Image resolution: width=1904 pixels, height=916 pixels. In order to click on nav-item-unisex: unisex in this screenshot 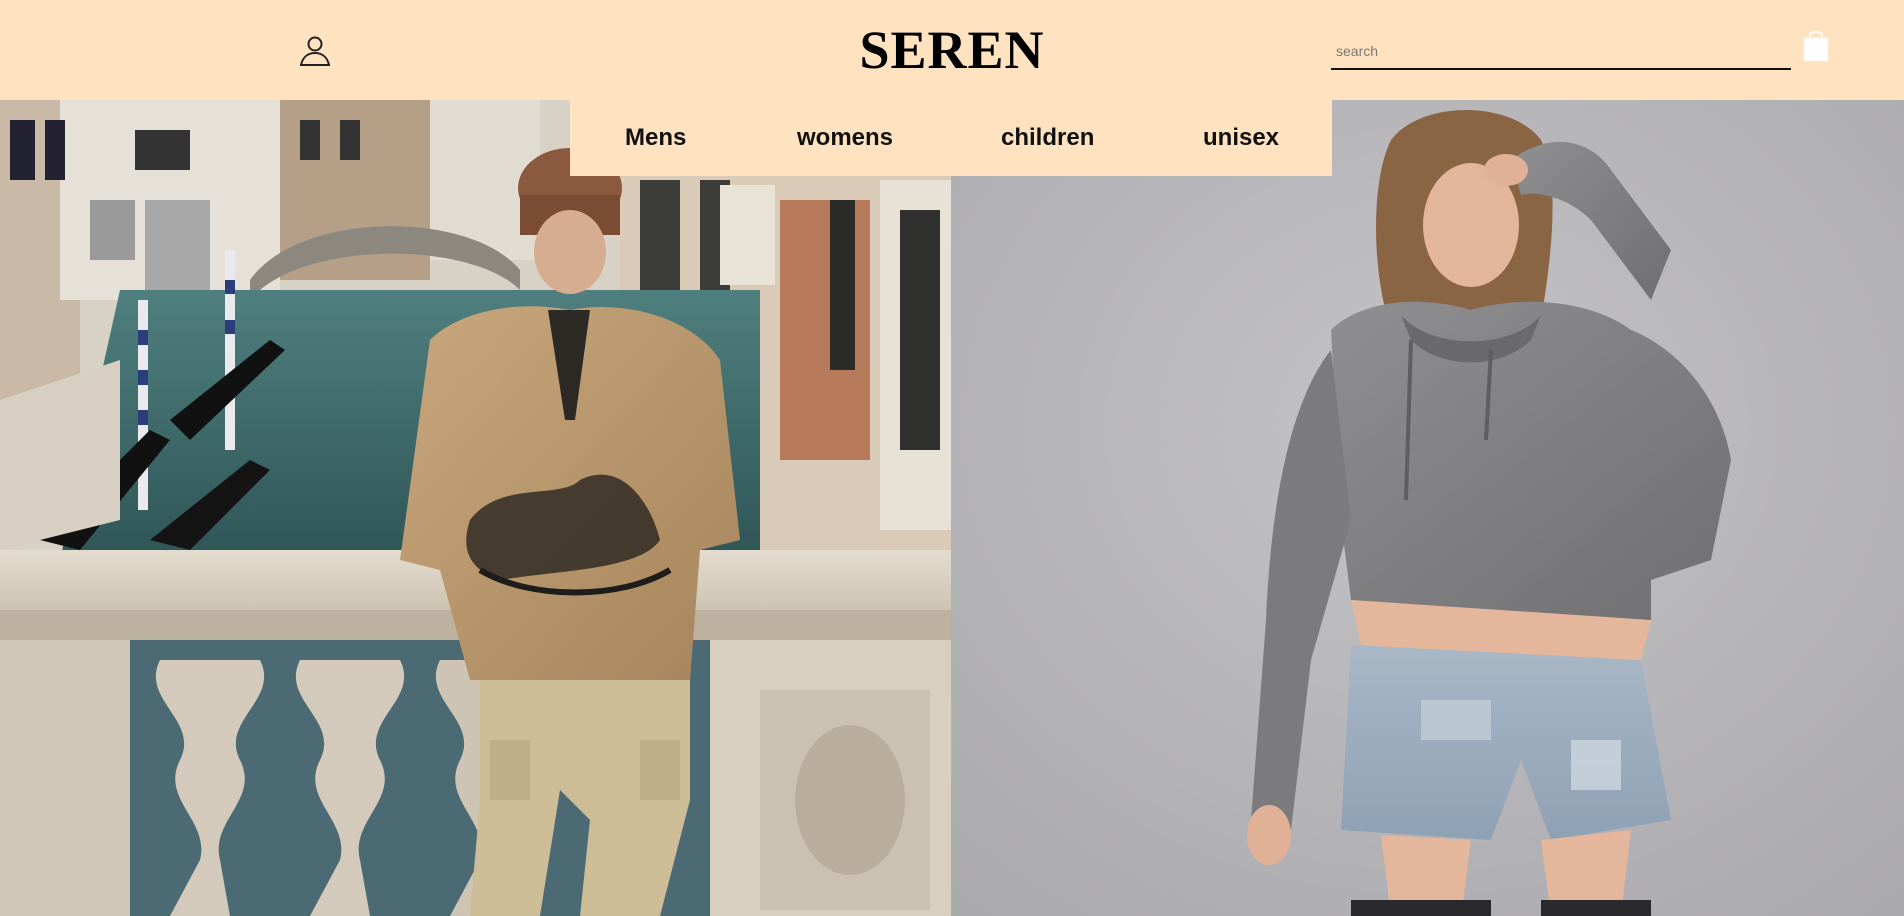, I will do `click(1241, 138)`.